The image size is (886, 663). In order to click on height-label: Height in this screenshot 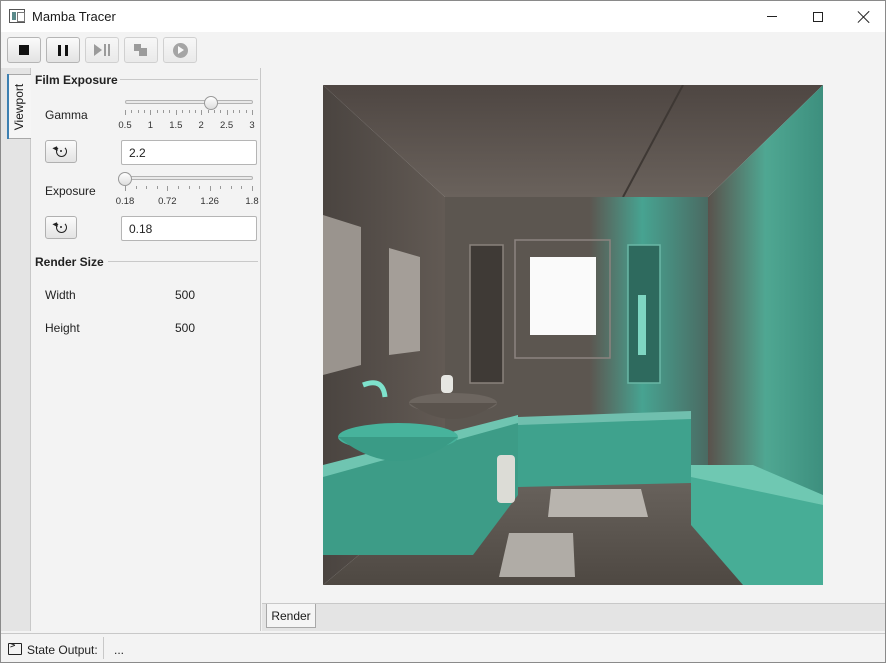, I will do `click(62, 328)`.